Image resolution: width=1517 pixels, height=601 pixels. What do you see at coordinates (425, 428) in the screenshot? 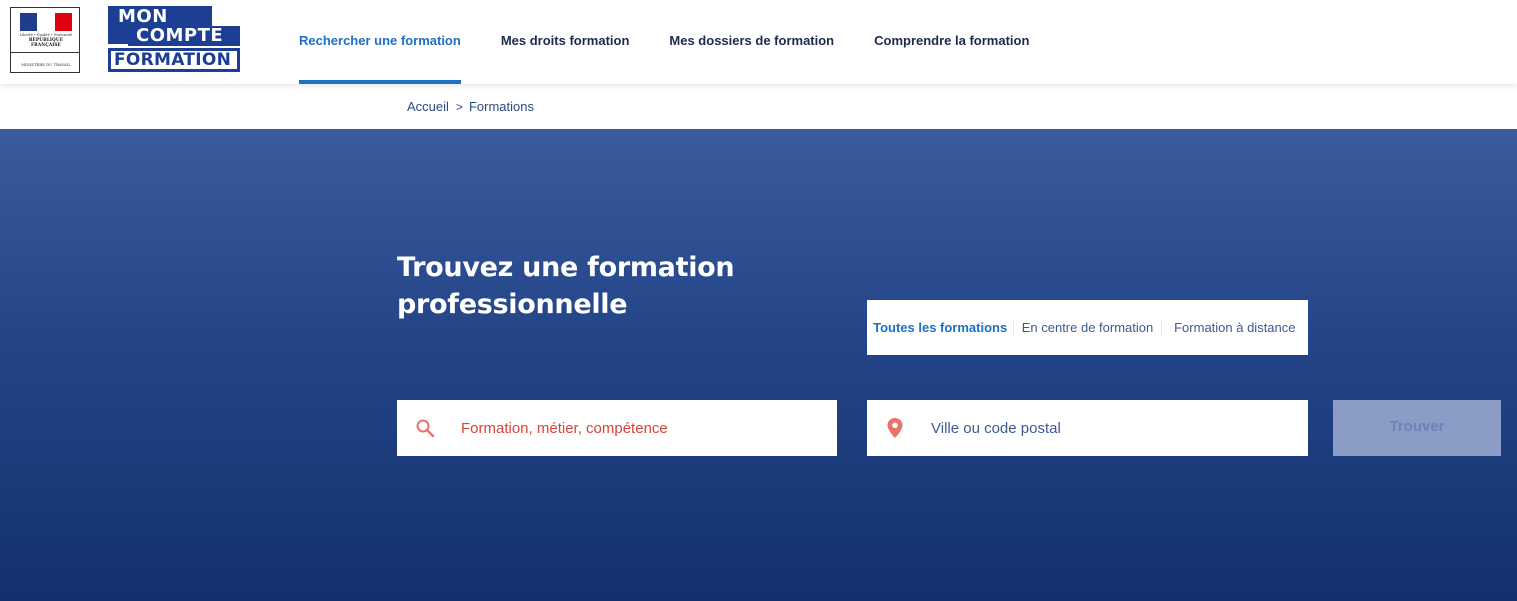
I see `search-icon` at bounding box center [425, 428].